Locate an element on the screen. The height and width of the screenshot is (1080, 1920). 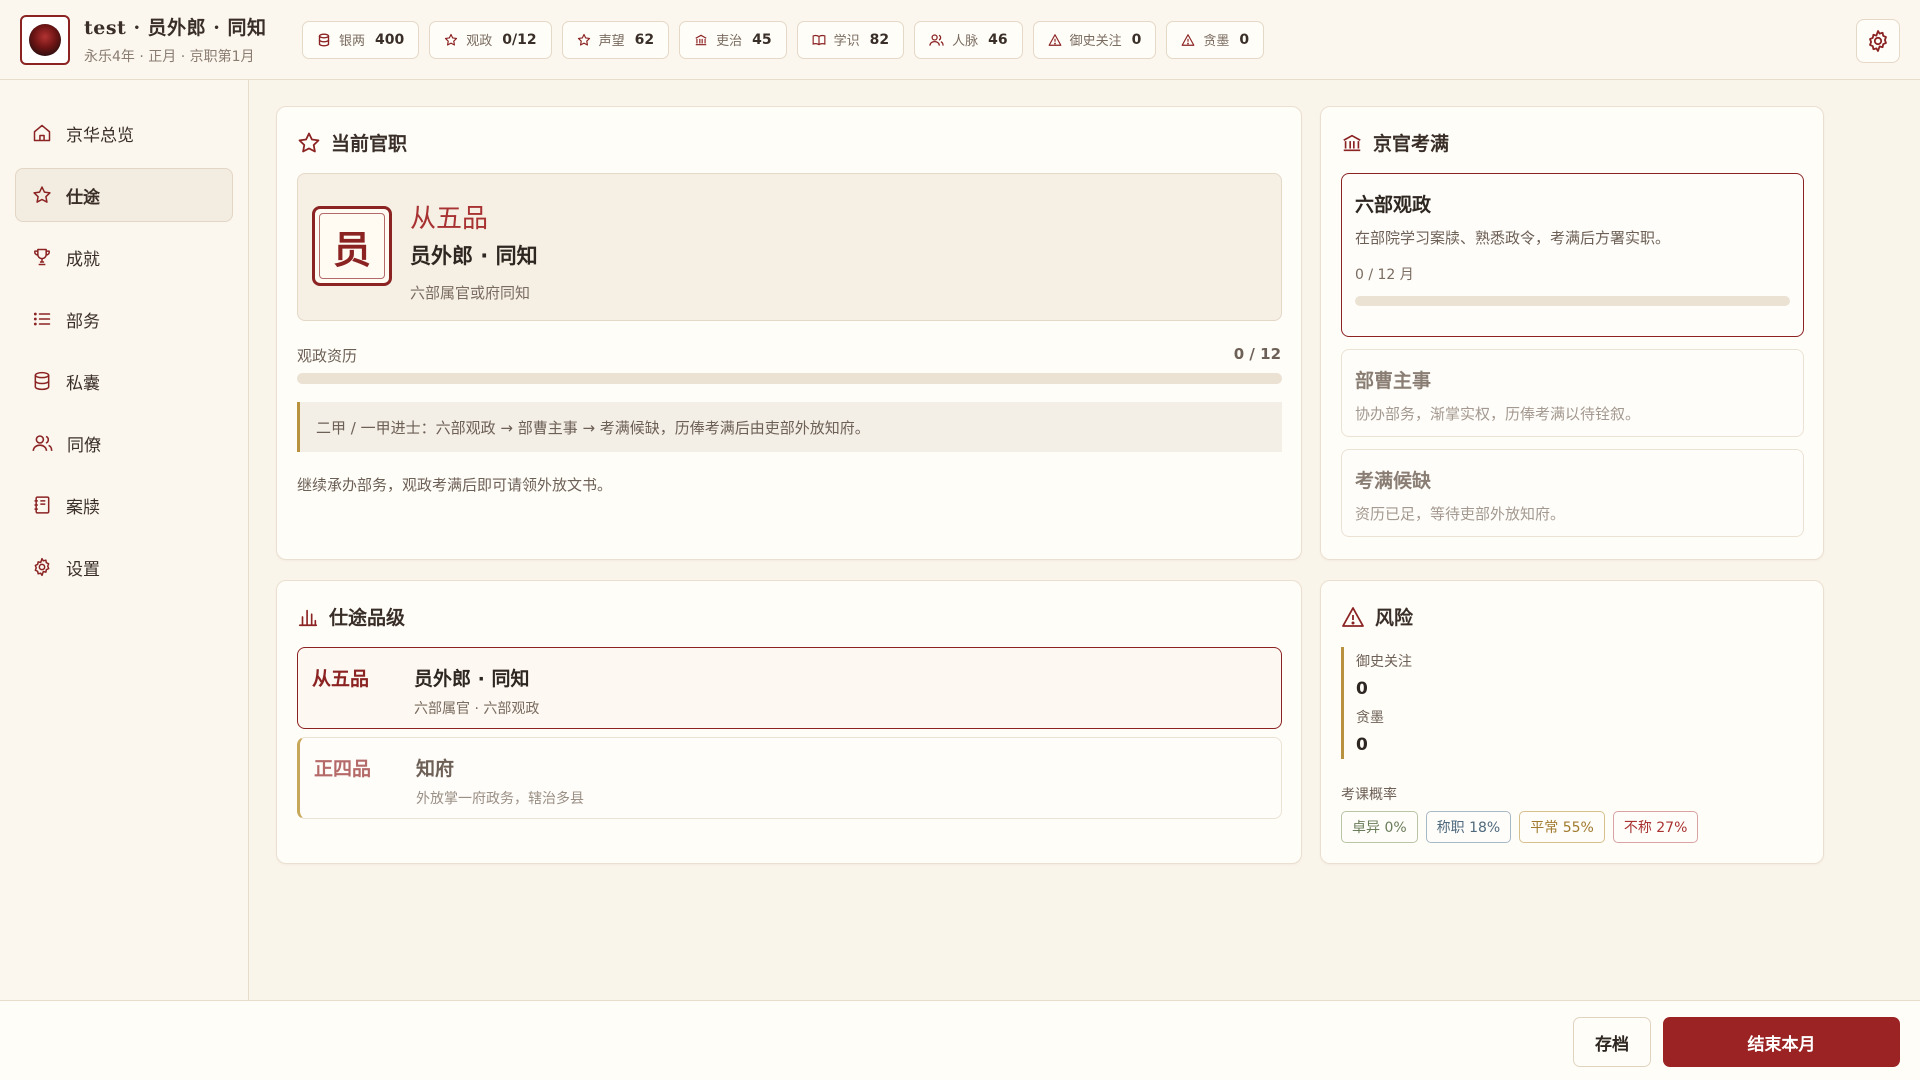
seal-character: 员 is located at coordinates (351, 249).